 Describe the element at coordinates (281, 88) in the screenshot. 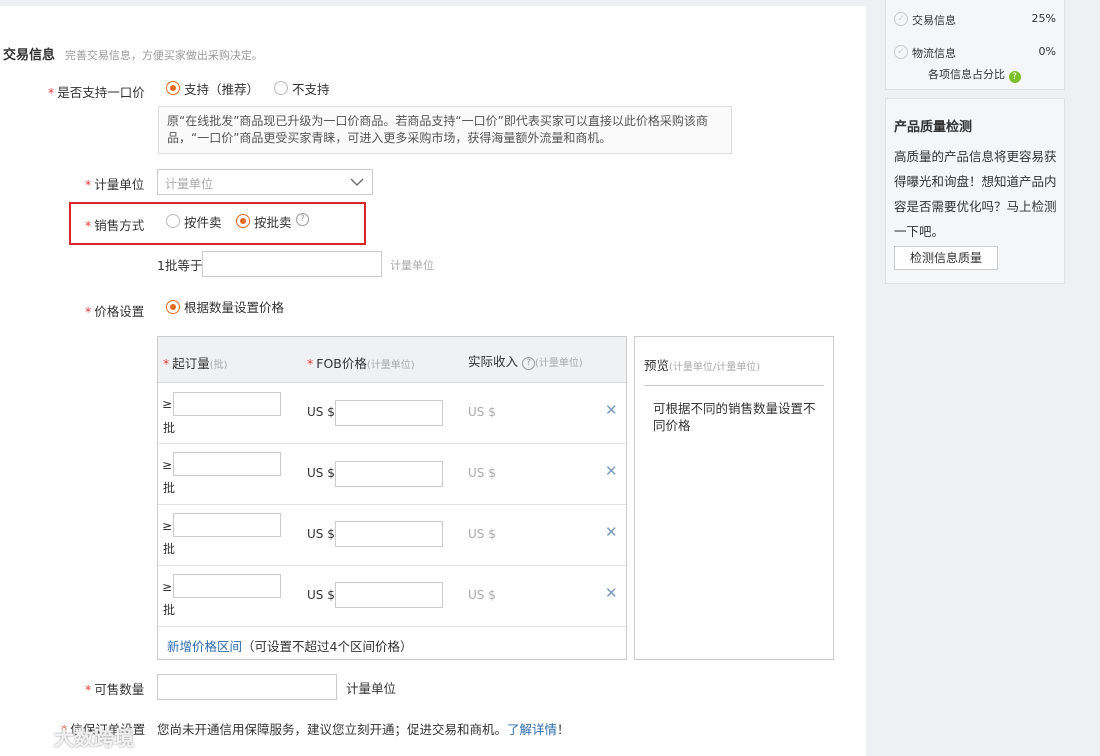

I see `one-price-no-radio` at that location.